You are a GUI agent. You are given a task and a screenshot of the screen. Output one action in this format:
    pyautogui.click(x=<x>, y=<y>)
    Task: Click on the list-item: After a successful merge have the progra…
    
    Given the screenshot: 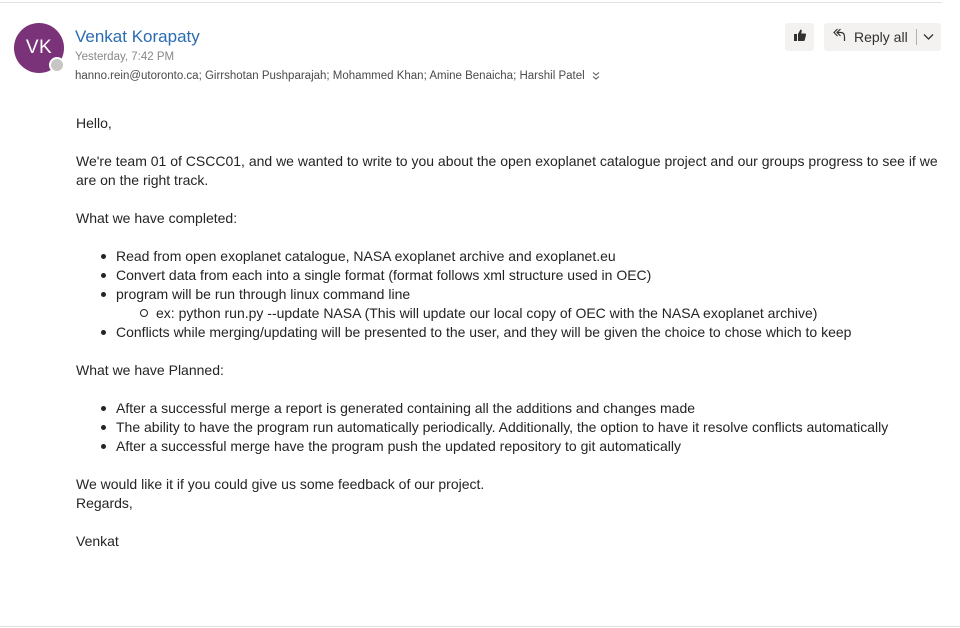 What is the action you would take?
    pyautogui.click(x=513, y=446)
    